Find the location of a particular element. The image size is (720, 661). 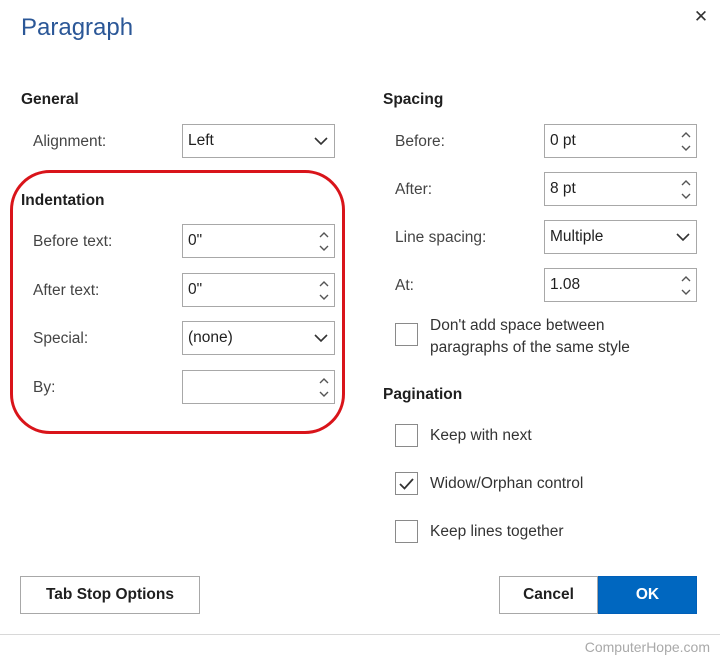

spacing-after-value: 8 pt is located at coordinates (563, 188).